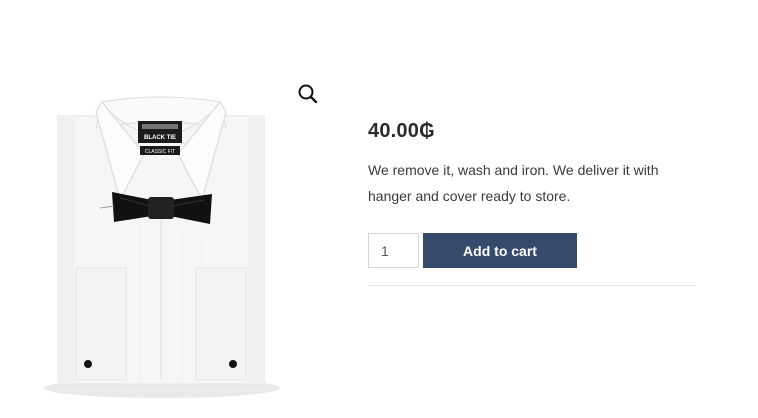 Image resolution: width=758 pixels, height=418 pixels. Describe the element at coordinates (393, 250) in the screenshot. I see `quantity-input` at that location.